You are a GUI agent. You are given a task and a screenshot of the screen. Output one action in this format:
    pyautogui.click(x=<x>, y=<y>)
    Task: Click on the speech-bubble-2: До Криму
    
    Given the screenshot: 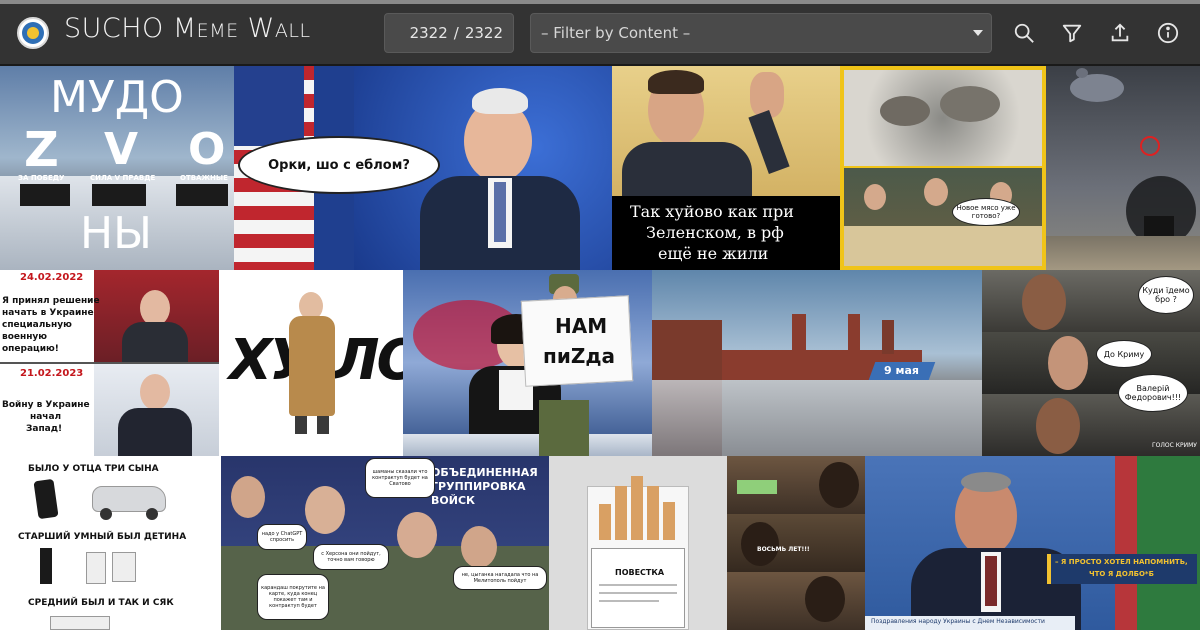 What is the action you would take?
    pyautogui.click(x=1124, y=354)
    